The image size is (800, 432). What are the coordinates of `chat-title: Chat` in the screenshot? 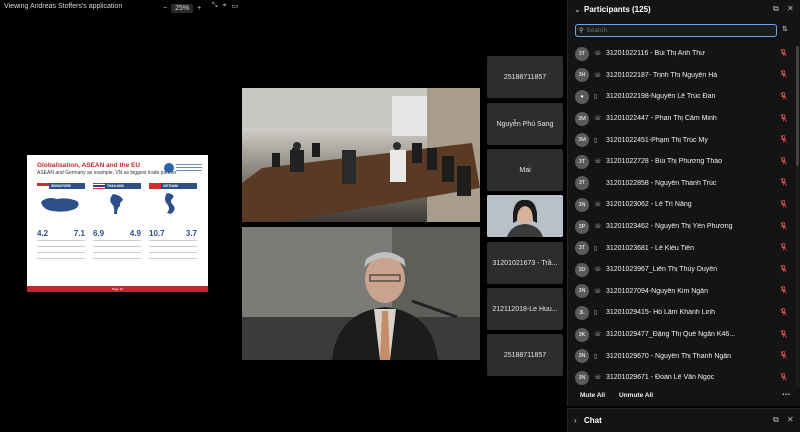 It's located at (593, 420).